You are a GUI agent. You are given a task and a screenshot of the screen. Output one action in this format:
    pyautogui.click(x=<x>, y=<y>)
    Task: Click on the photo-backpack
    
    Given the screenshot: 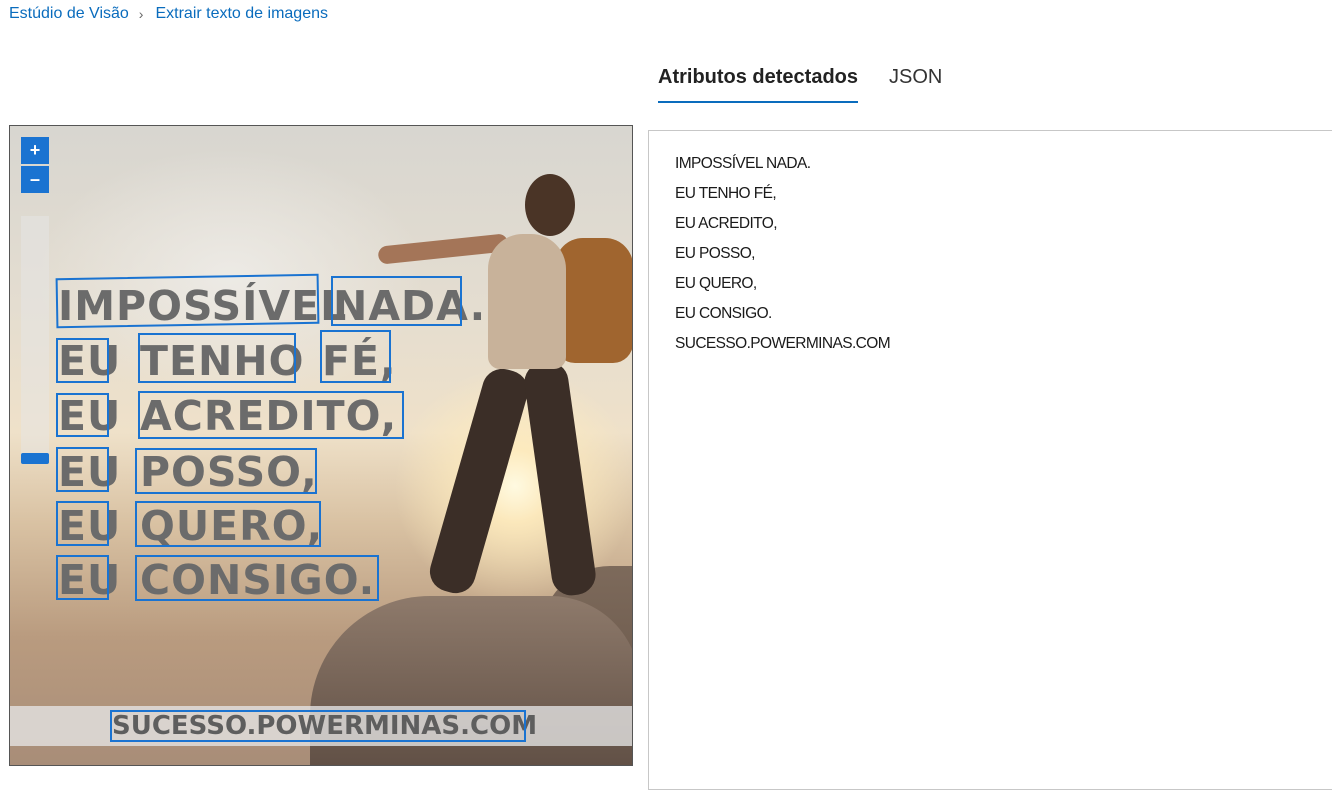 What is the action you would take?
    pyautogui.click(x=593, y=300)
    